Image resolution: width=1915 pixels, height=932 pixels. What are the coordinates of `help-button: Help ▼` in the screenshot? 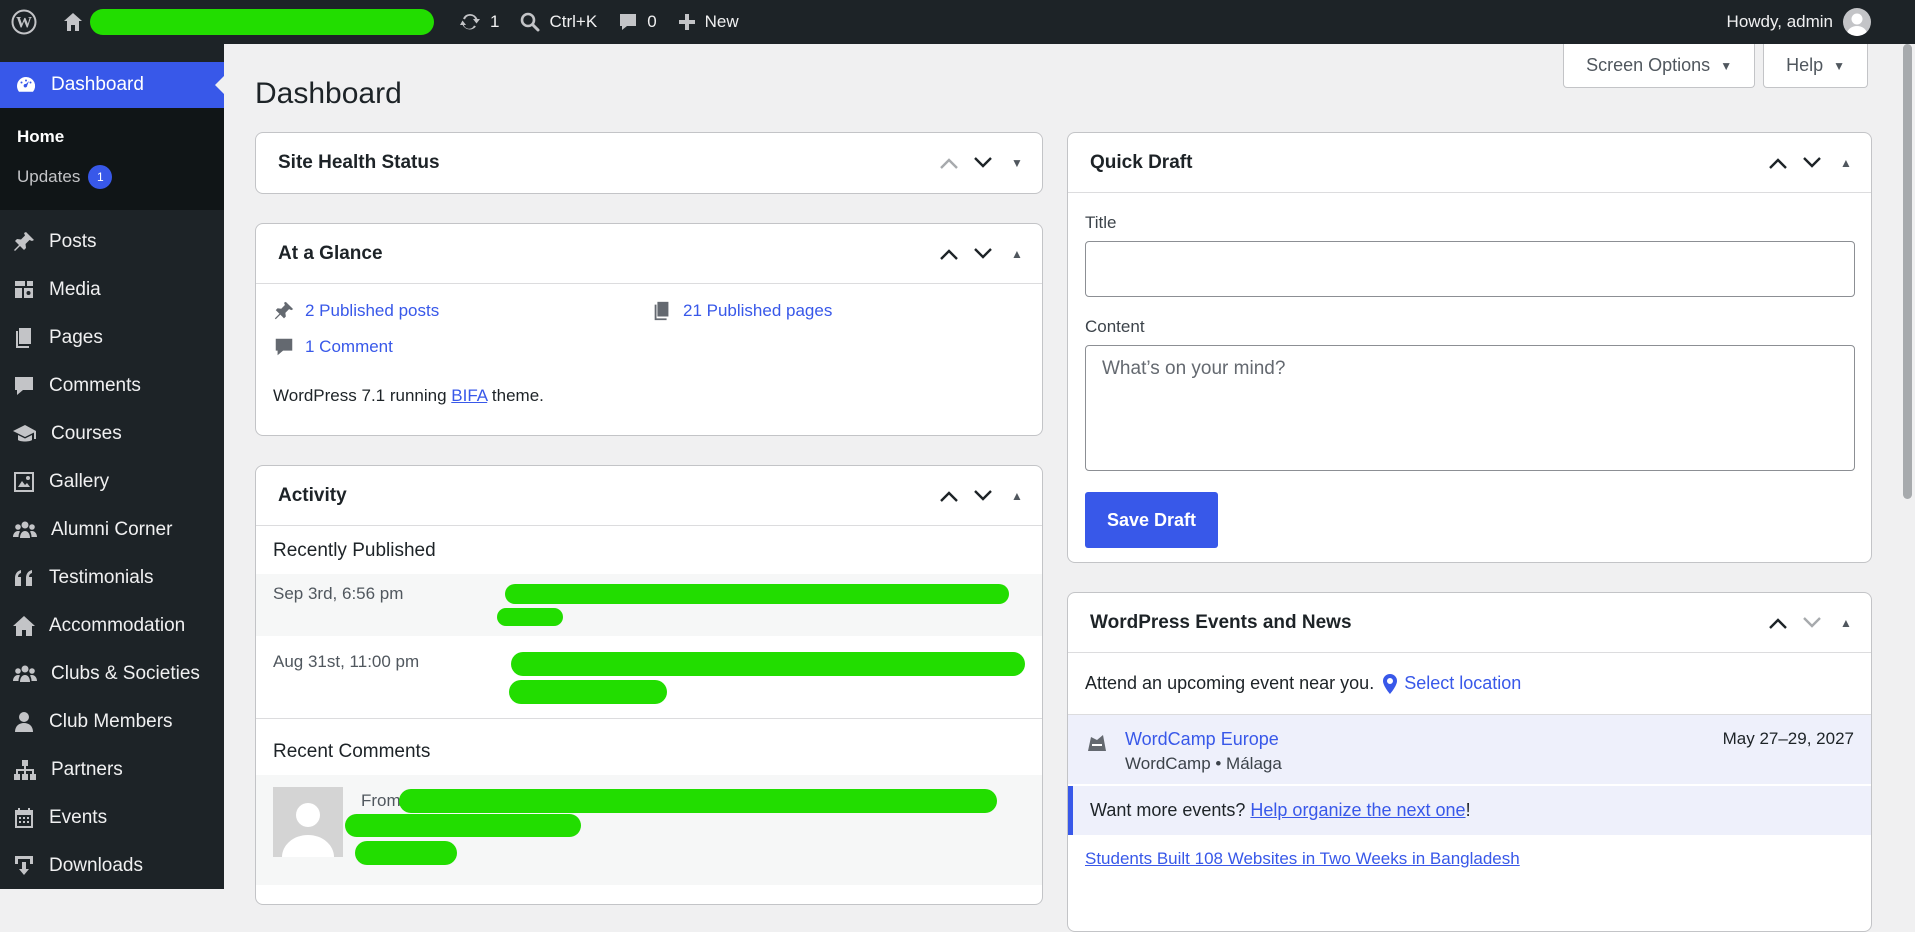 It's located at (1815, 66).